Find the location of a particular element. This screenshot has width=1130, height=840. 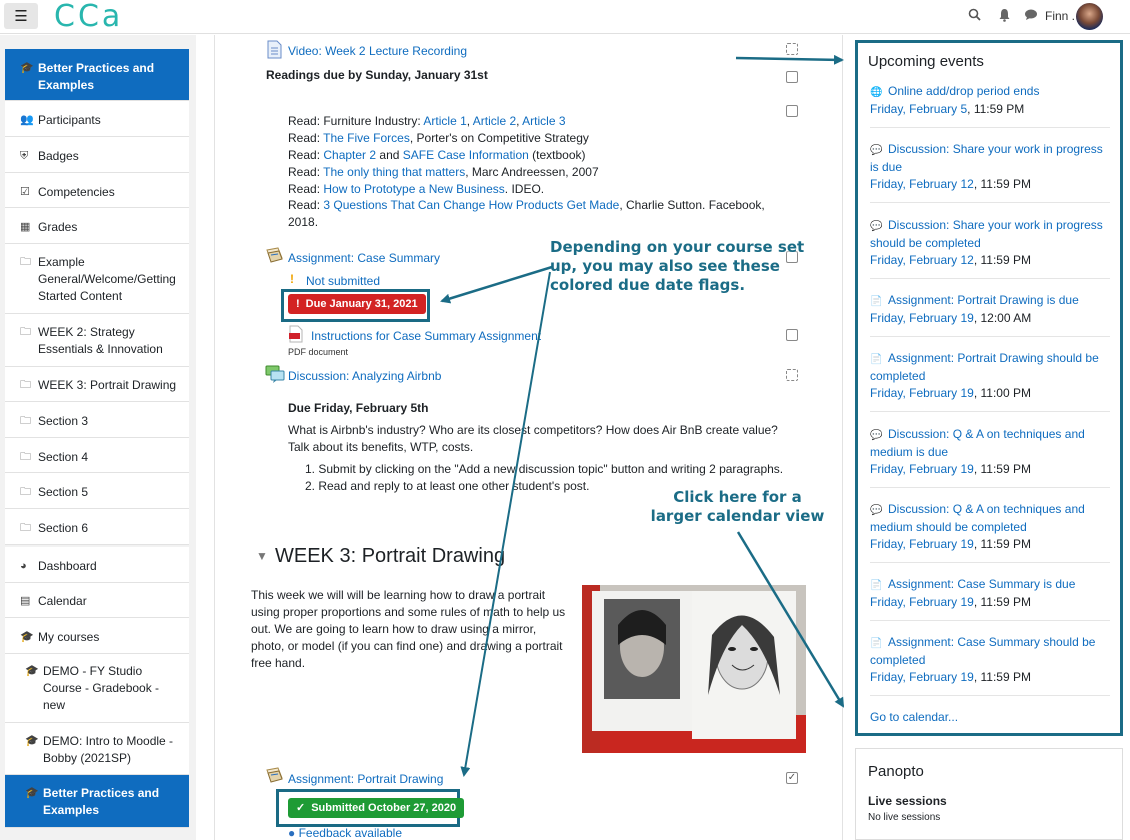

collapse-triangle-icon: ▼ is located at coordinates (262, 556).